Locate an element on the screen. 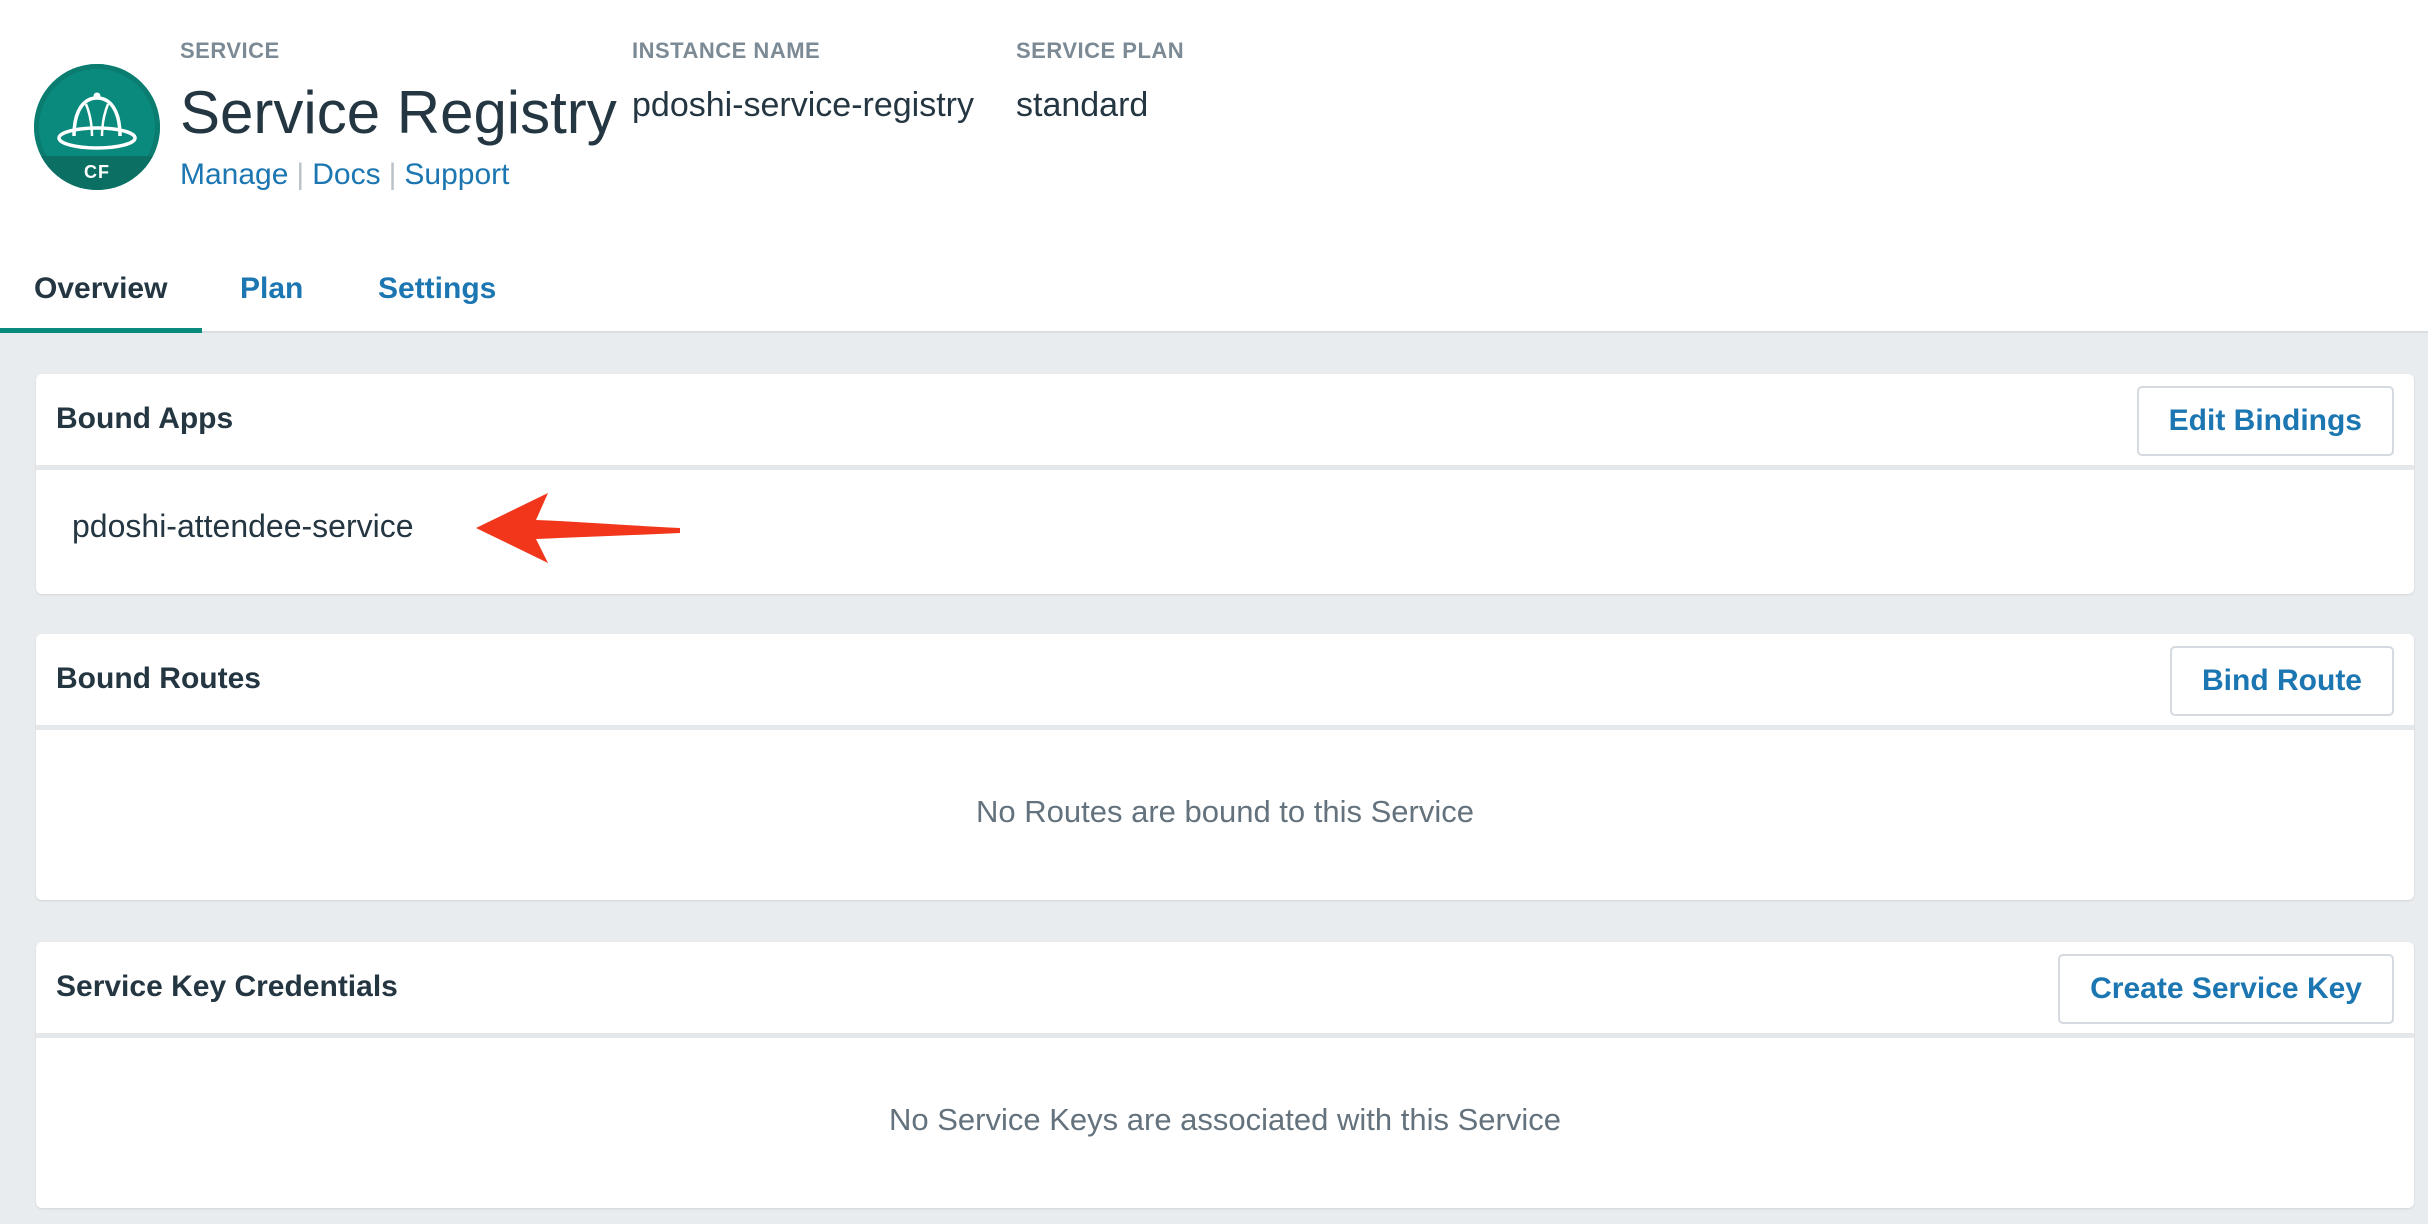 Image resolution: width=2428 pixels, height=1224 pixels. tab-overview: Overview is located at coordinates (100, 289).